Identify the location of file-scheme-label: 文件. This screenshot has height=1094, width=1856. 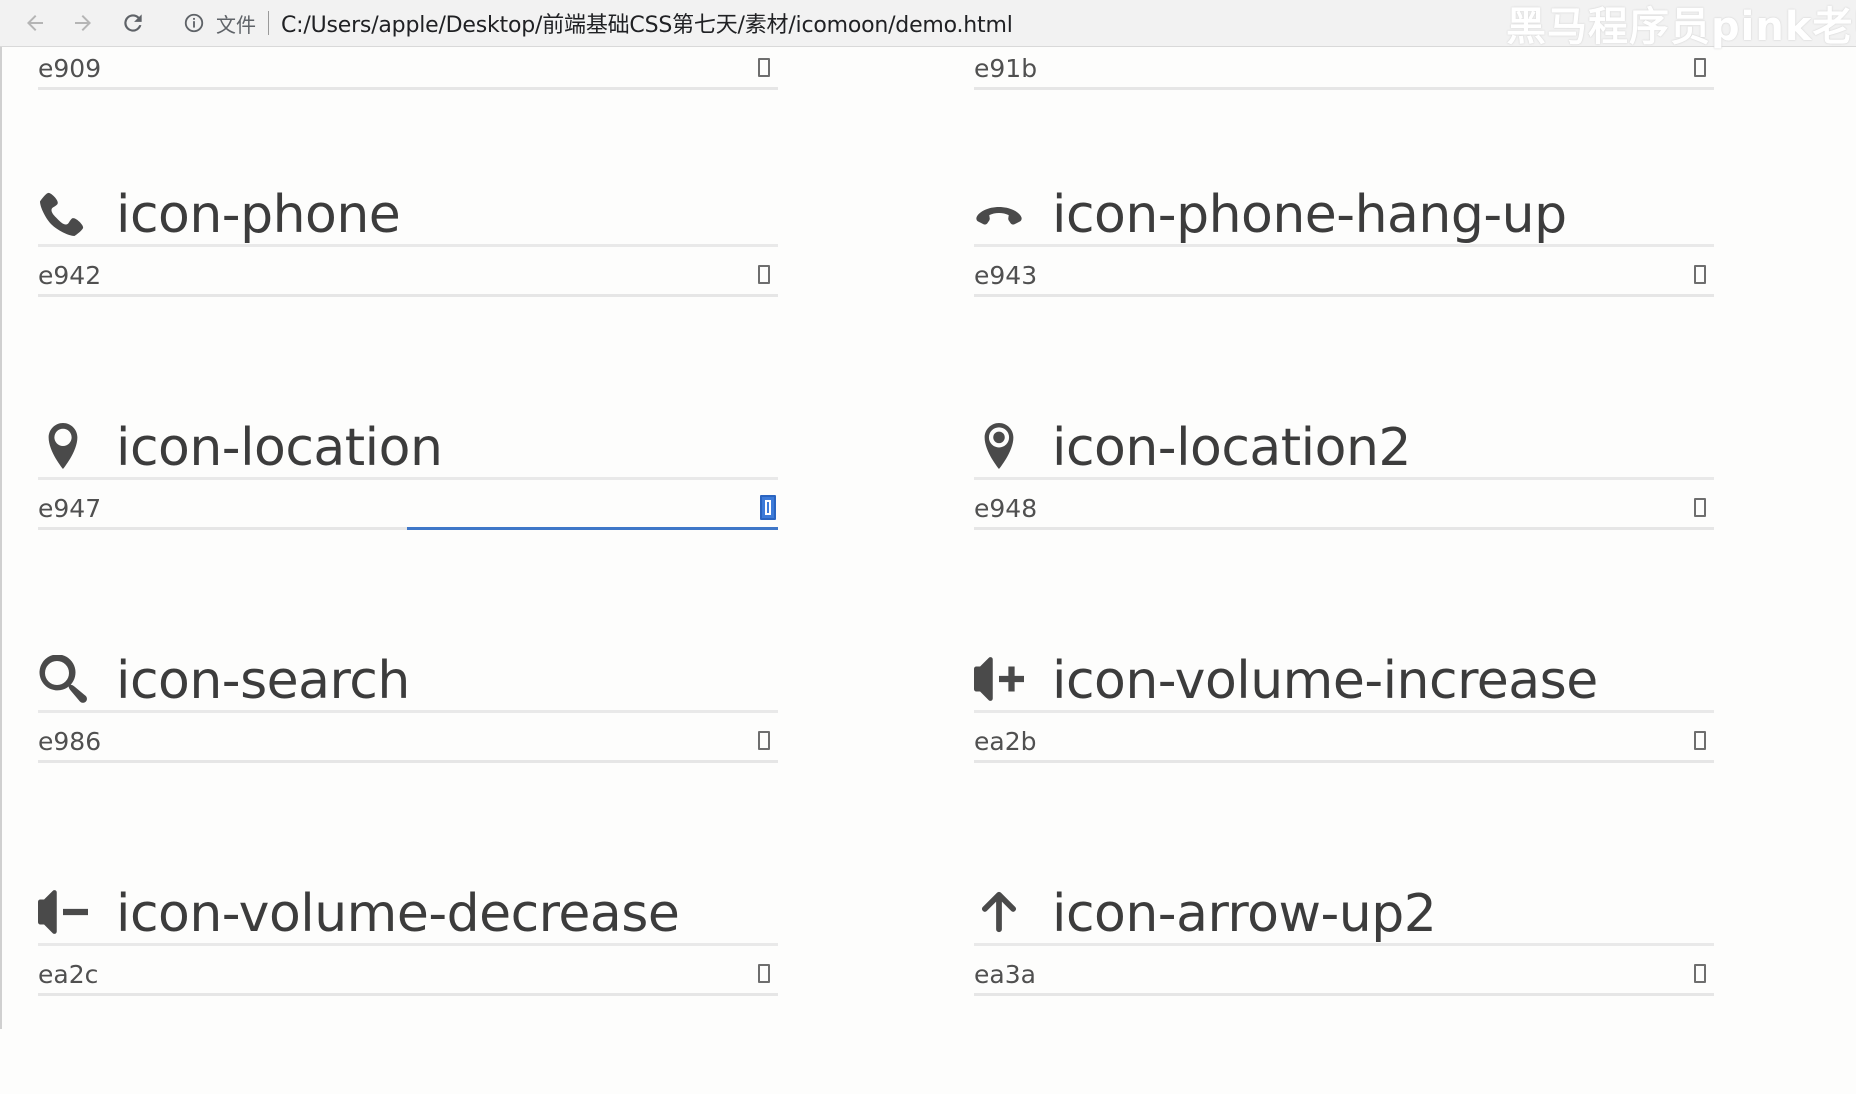
(236, 24).